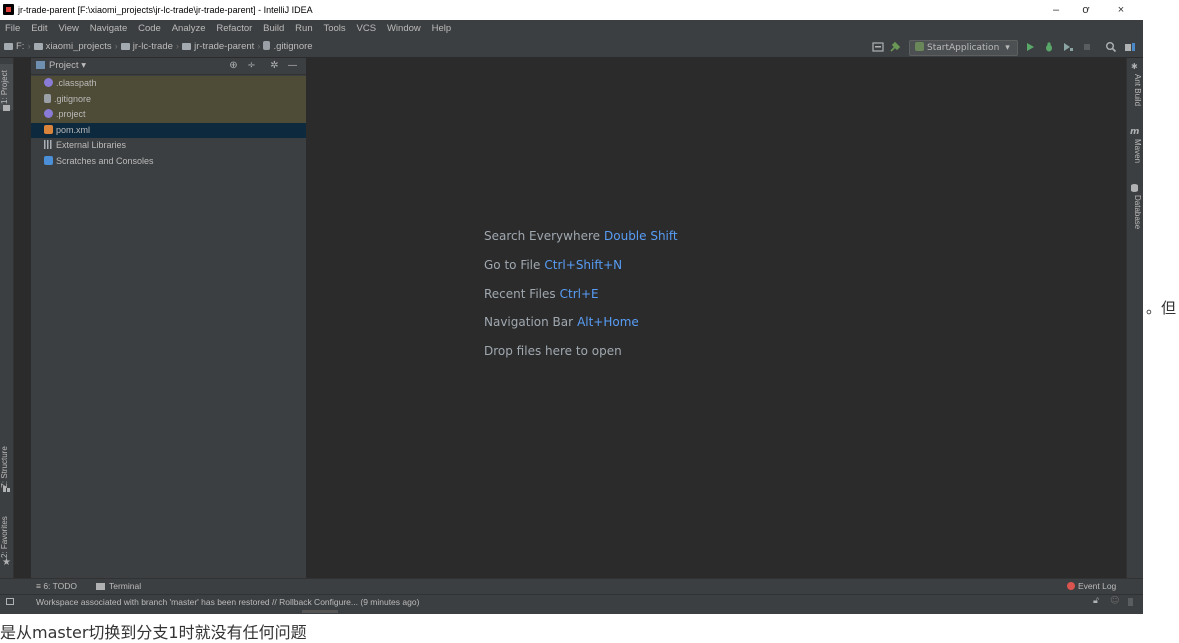 The width and height of the screenshot is (1179, 643). What do you see at coordinates (109, 28) in the screenshot?
I see `menu-navigate: Navigate` at bounding box center [109, 28].